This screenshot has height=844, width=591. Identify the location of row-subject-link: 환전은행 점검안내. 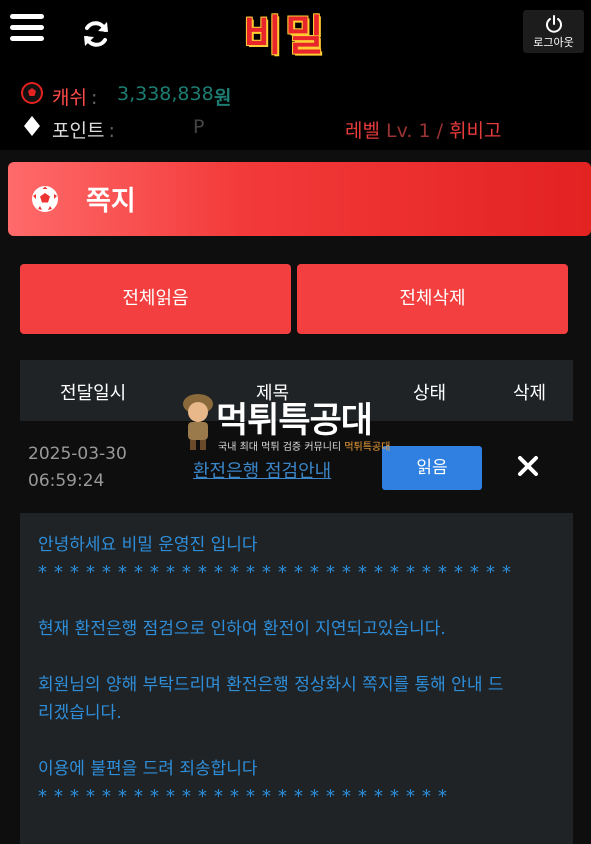
(262, 470).